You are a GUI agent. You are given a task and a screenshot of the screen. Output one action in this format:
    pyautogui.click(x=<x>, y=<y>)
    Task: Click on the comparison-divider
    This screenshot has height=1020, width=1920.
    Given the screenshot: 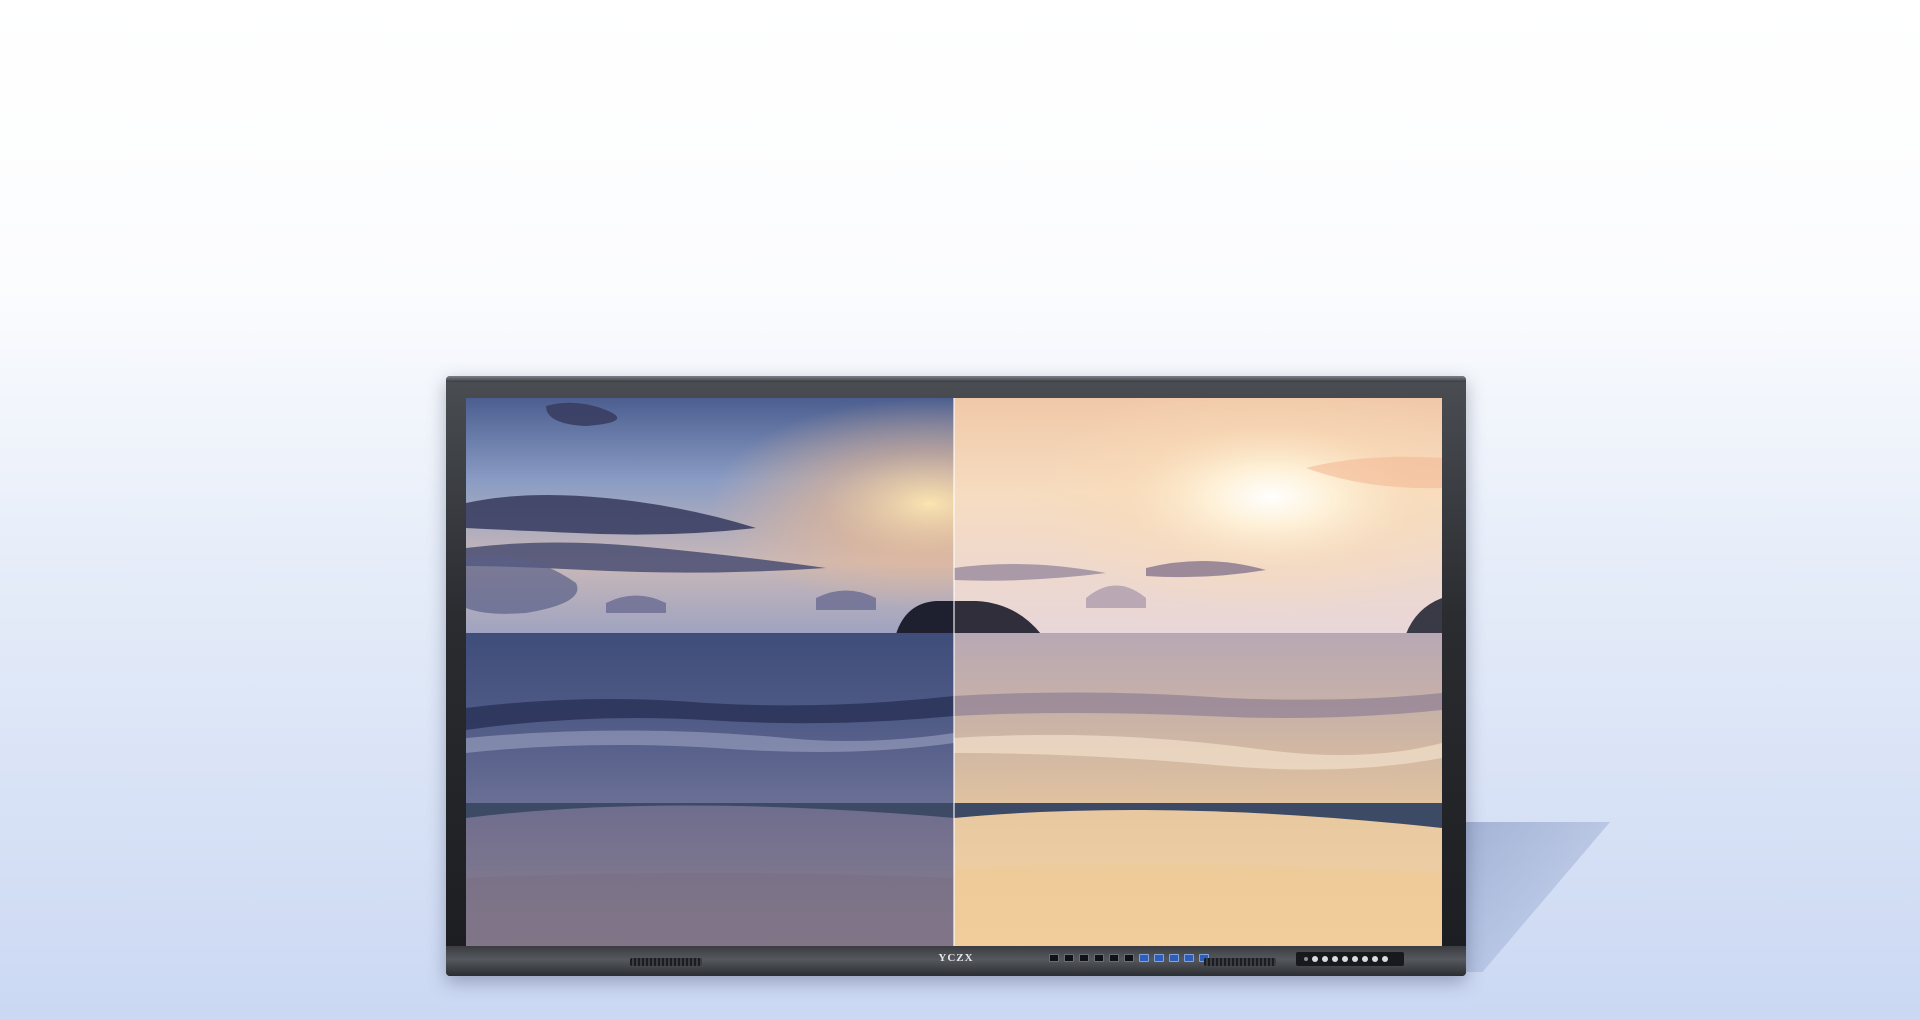 What is the action you would take?
    pyautogui.click(x=954, y=672)
    